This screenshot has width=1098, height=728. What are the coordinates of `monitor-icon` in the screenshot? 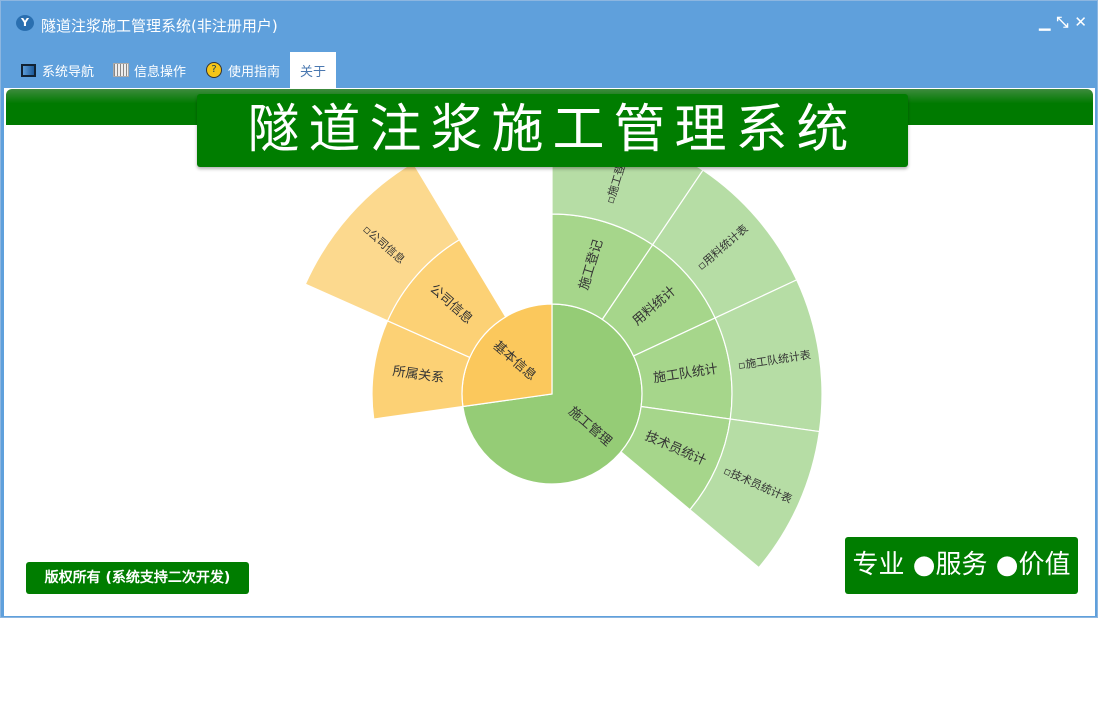 It's located at (28, 70).